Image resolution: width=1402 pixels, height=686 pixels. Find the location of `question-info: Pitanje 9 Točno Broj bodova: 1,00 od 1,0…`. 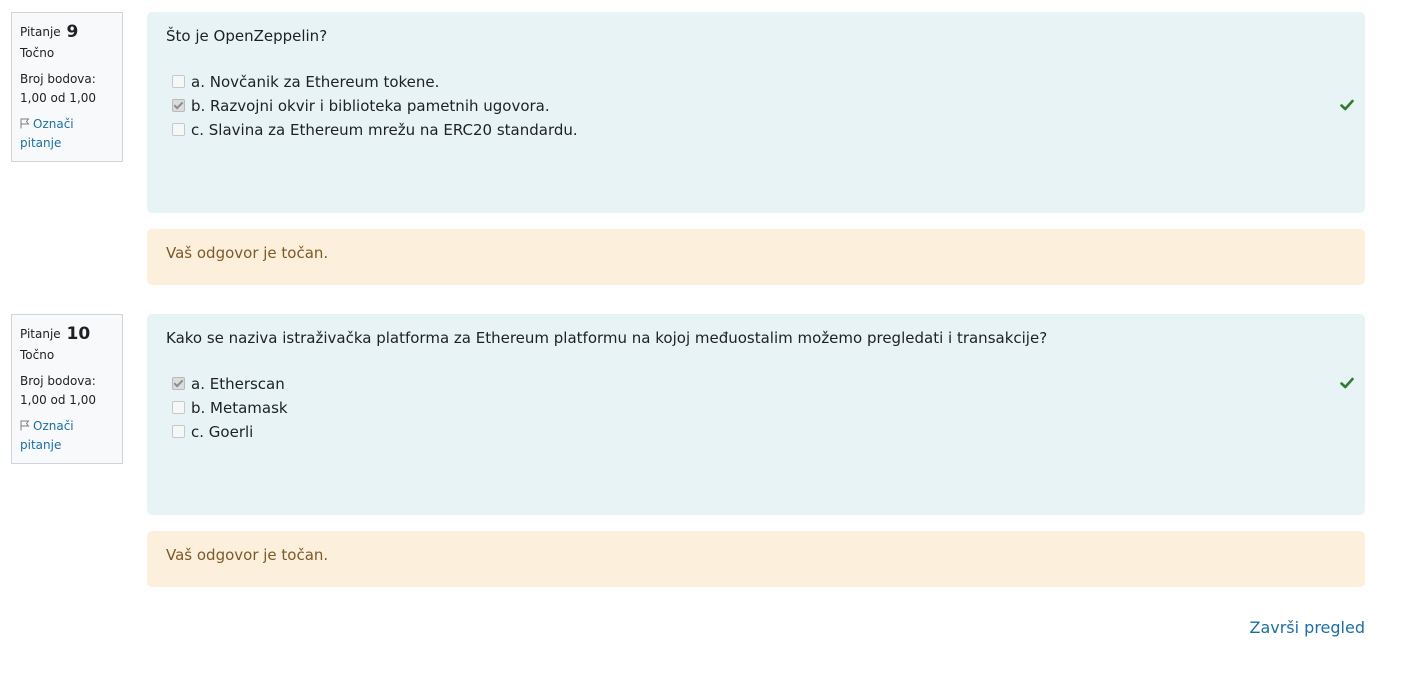

question-info: Pitanje 9 Točno Broj bodova: 1,00 od 1,0… is located at coordinates (67, 87).